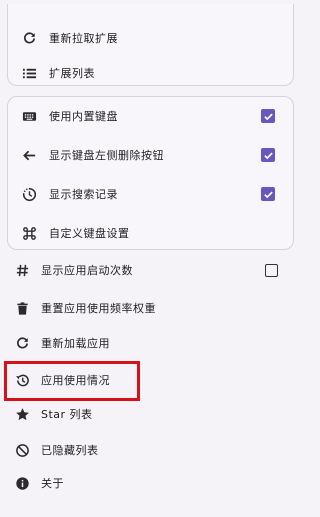 The height and width of the screenshot is (517, 320). What do you see at coordinates (22, 308) in the screenshot?
I see `trash-icon` at bounding box center [22, 308].